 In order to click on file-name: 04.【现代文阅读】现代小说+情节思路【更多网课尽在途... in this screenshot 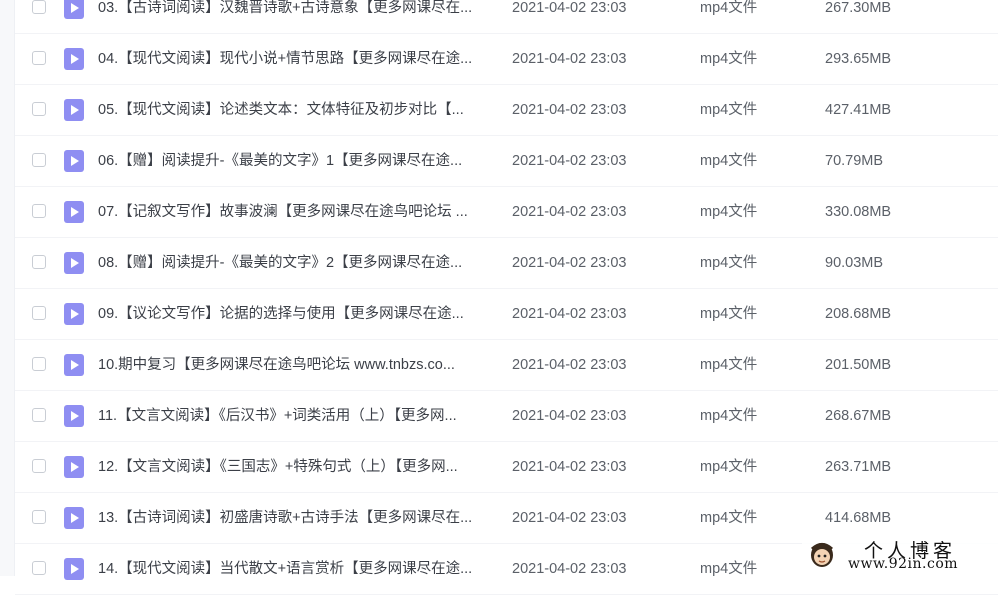, I will do `click(298, 59)`.